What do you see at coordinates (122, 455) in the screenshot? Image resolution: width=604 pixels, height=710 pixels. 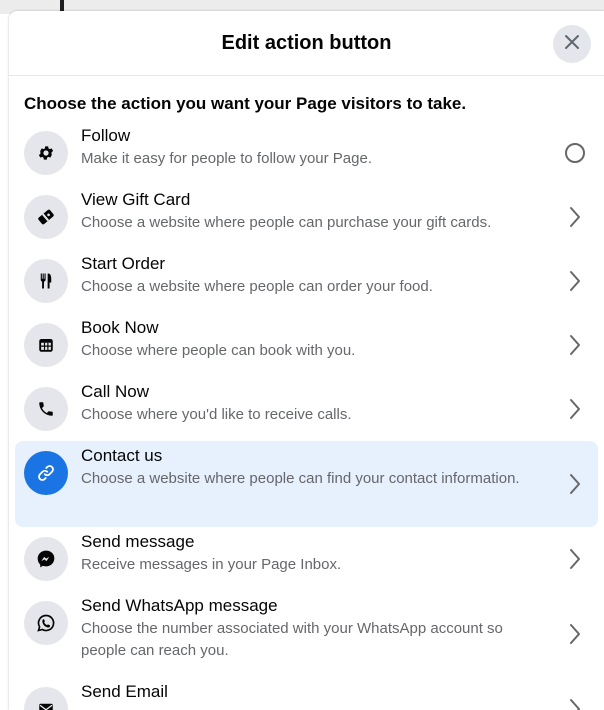 I see `action-title: Contact us` at bounding box center [122, 455].